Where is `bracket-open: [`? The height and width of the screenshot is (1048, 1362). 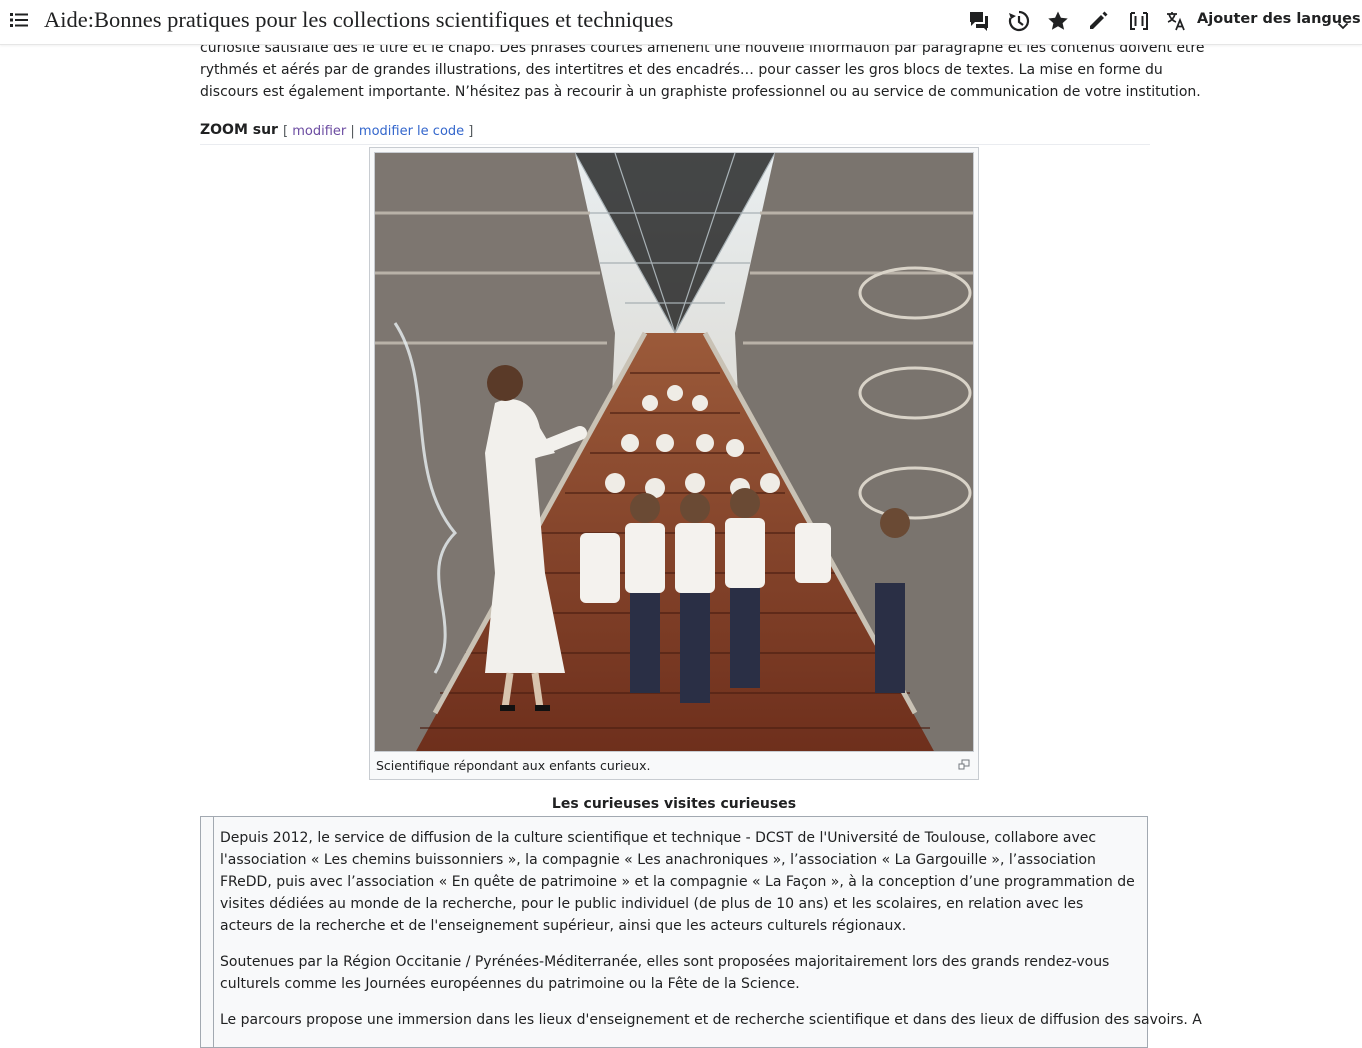 bracket-open: [ is located at coordinates (286, 131).